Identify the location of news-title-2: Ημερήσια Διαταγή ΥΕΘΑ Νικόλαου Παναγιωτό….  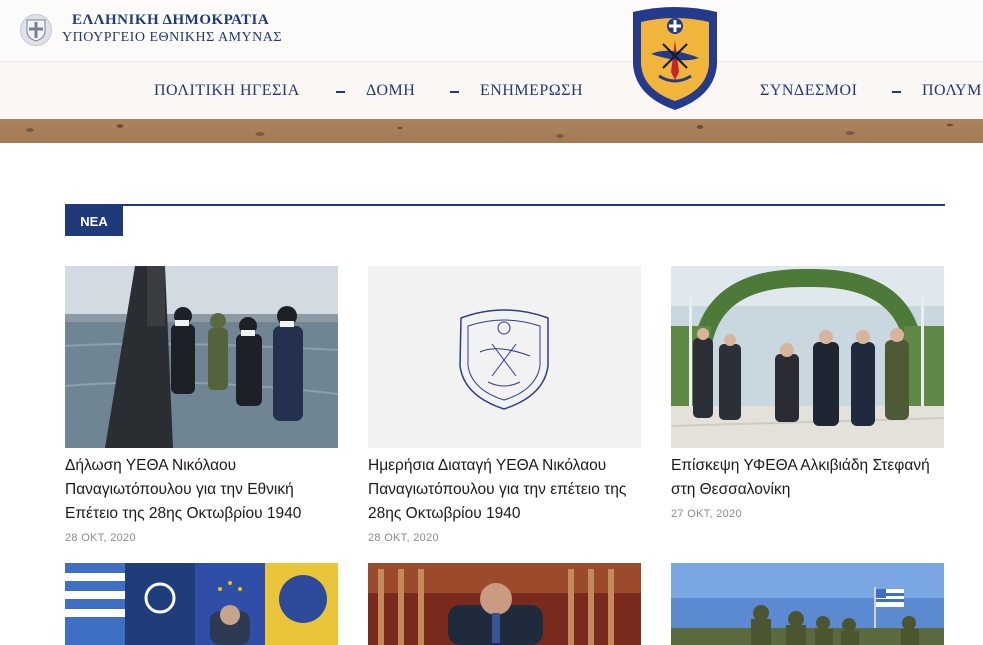
(508, 490).